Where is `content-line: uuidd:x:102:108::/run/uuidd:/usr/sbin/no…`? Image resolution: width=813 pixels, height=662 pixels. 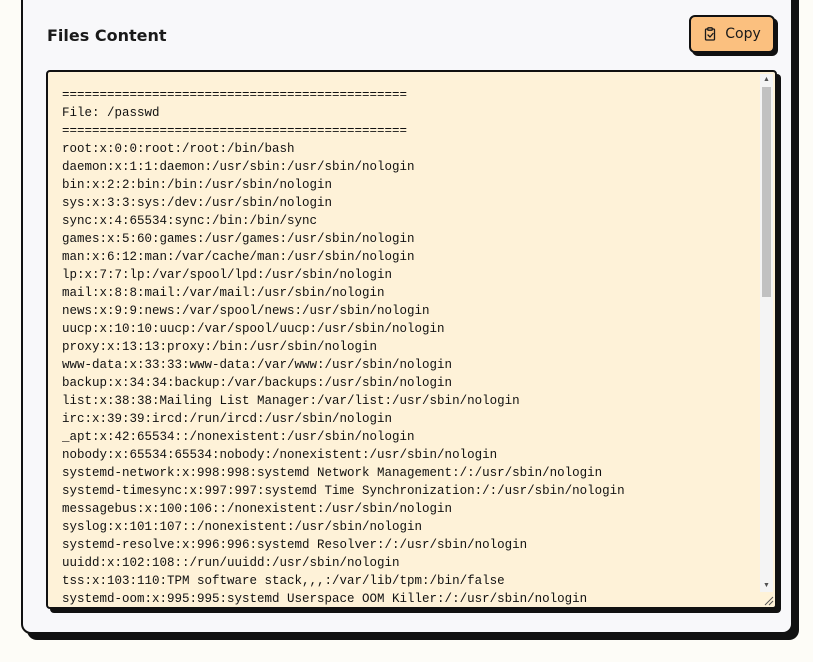 content-line: uuidd:x:102:108::/run/uuidd:/usr/sbin/no… is located at coordinates (231, 563).